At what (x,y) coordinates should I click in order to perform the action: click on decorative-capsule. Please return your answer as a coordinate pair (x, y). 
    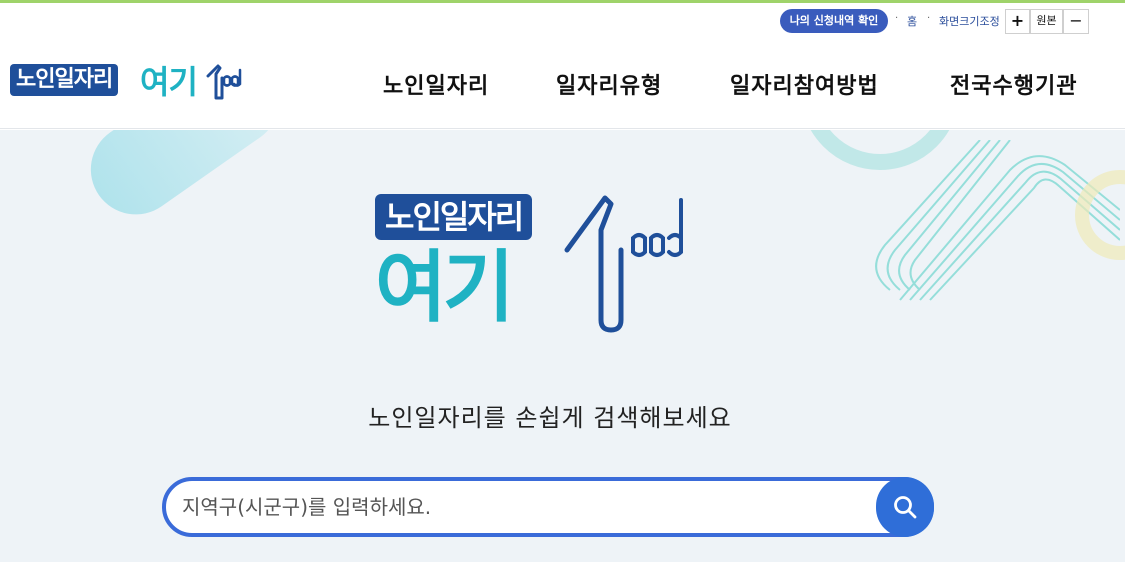
    Looking at the image, I should click on (185, 181).